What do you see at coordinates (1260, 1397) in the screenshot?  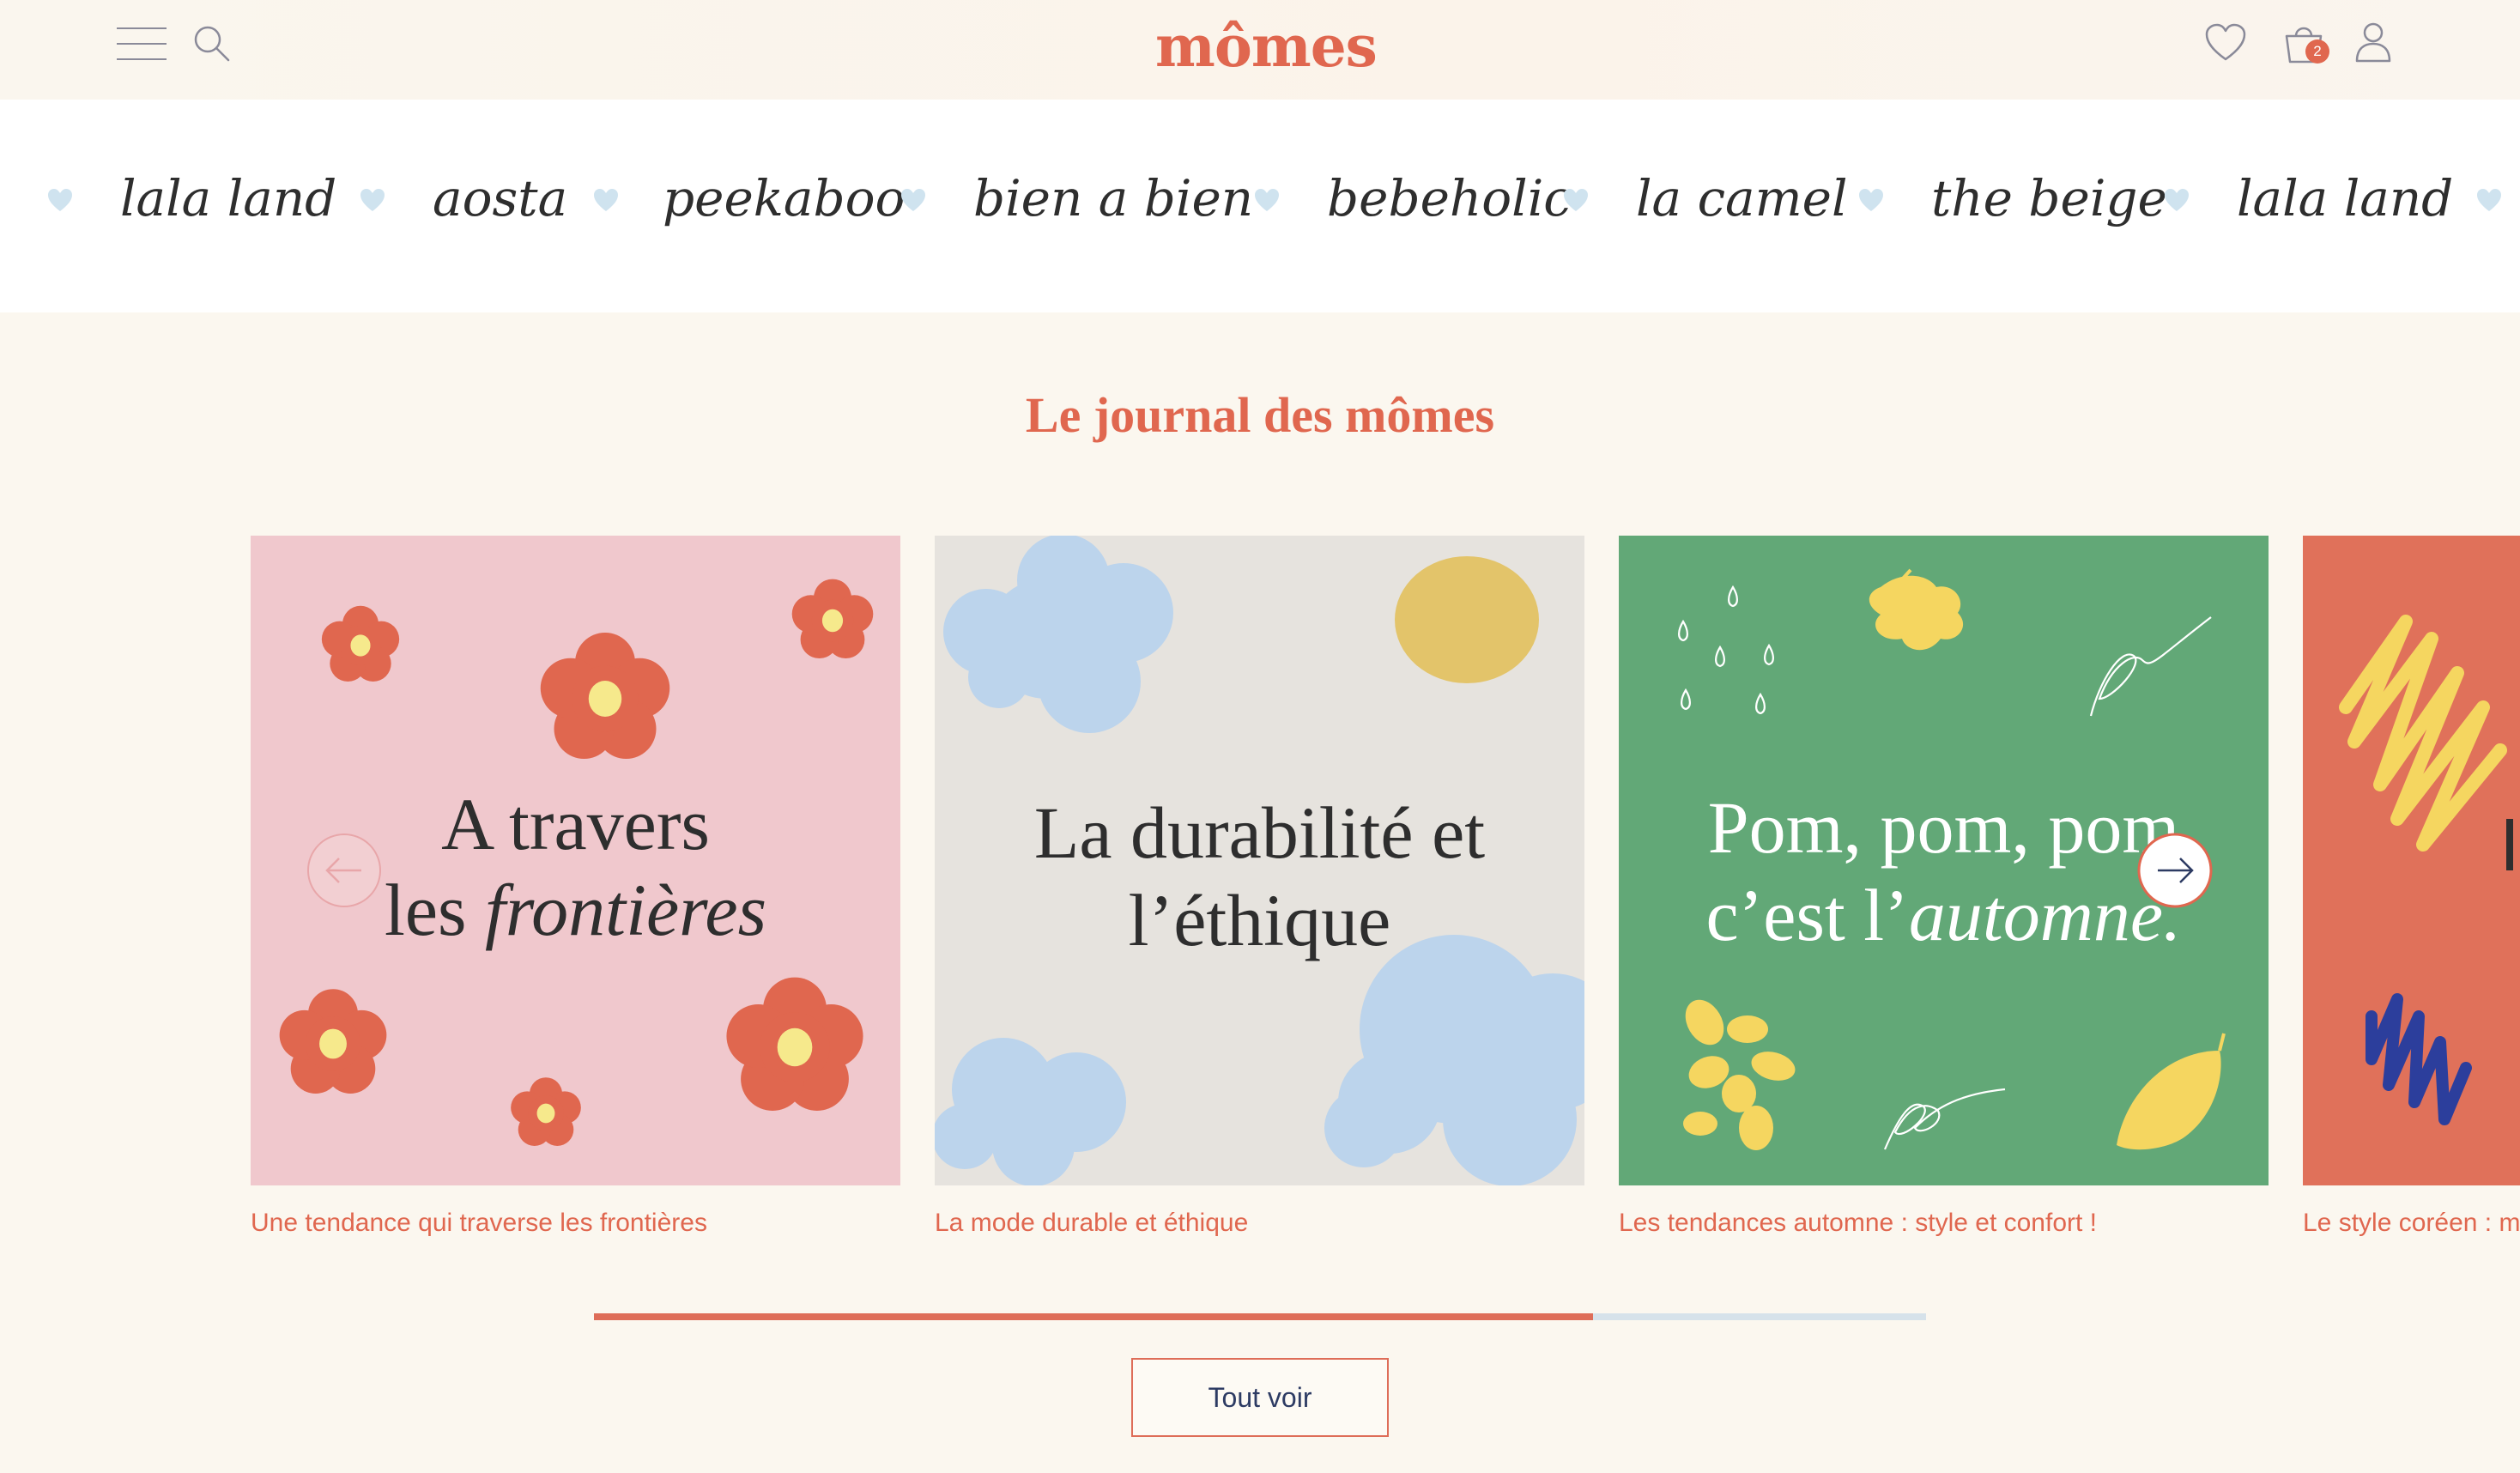 I see `see-all-button: Tout voir` at bounding box center [1260, 1397].